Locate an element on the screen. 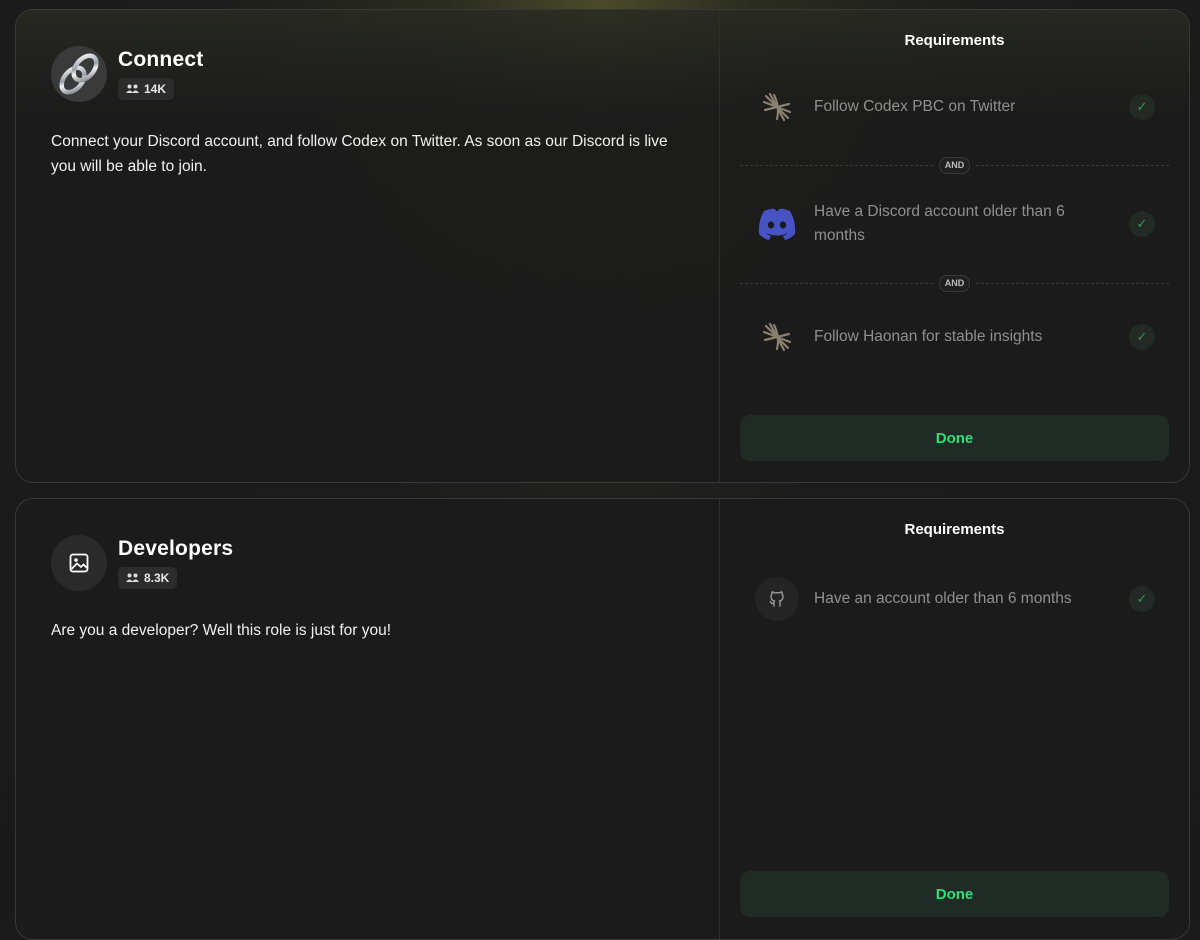 The height and width of the screenshot is (940, 1200). discord-icon is located at coordinates (777, 224).